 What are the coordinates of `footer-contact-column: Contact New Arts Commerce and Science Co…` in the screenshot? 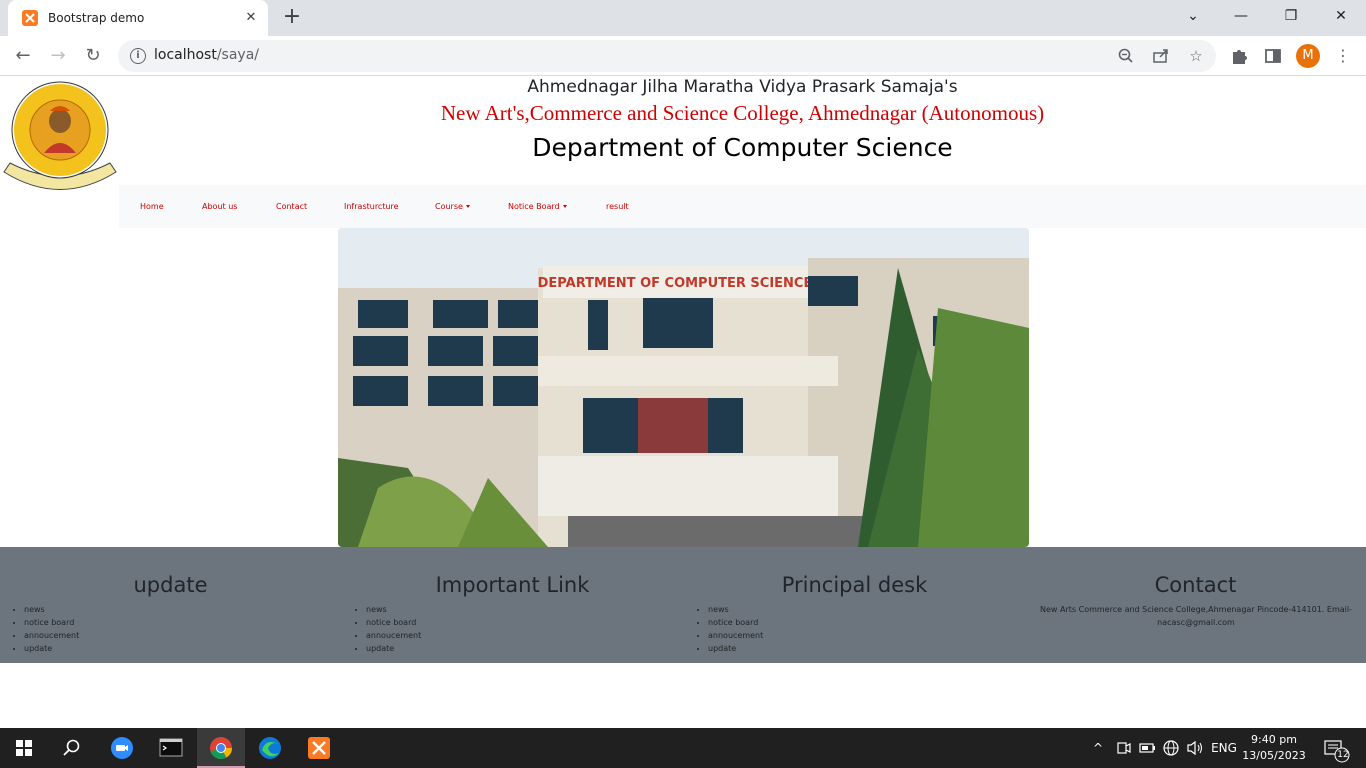 It's located at (1195, 605).